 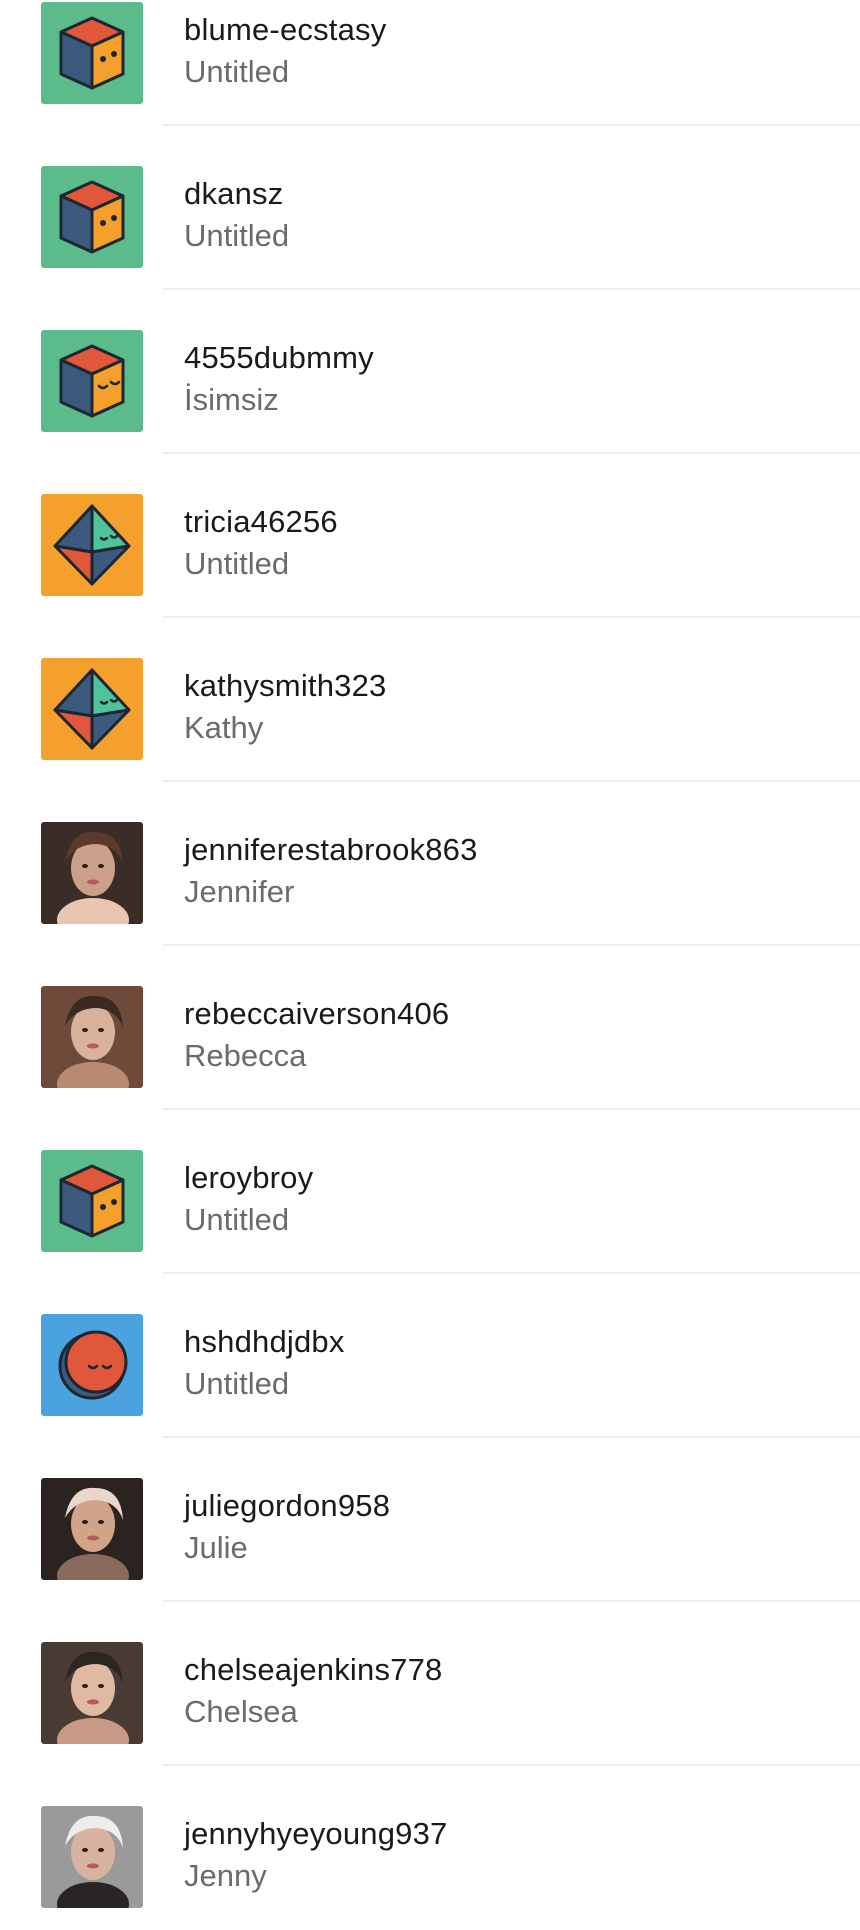 I want to click on blog-title: Jennifer, so click(x=239, y=891).